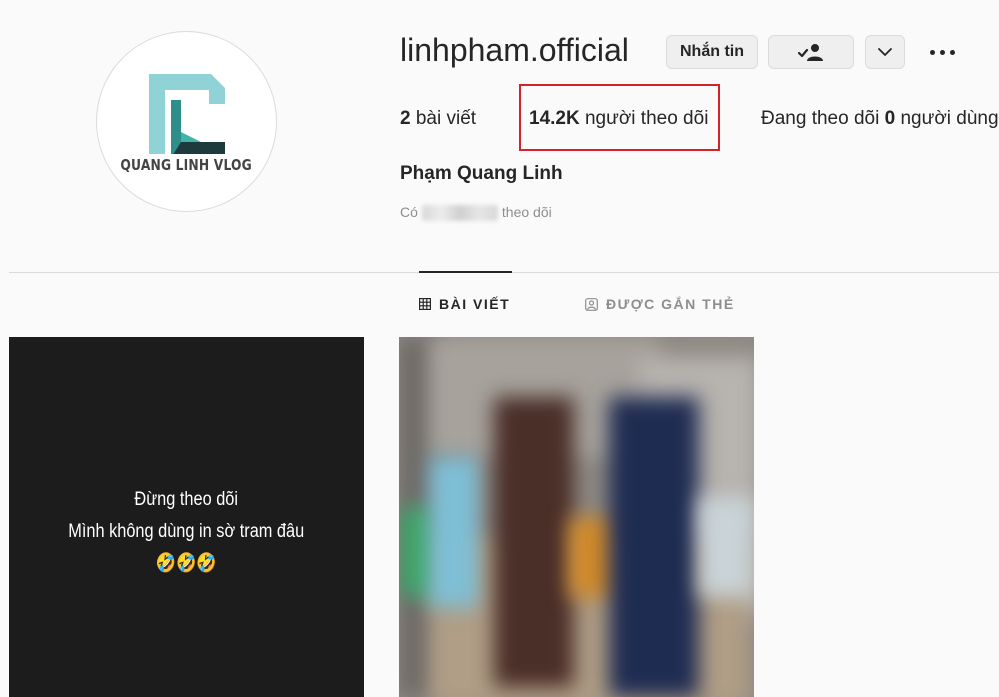 The height and width of the screenshot is (697, 999). What do you see at coordinates (425, 304) in the screenshot?
I see `grid-icon` at bounding box center [425, 304].